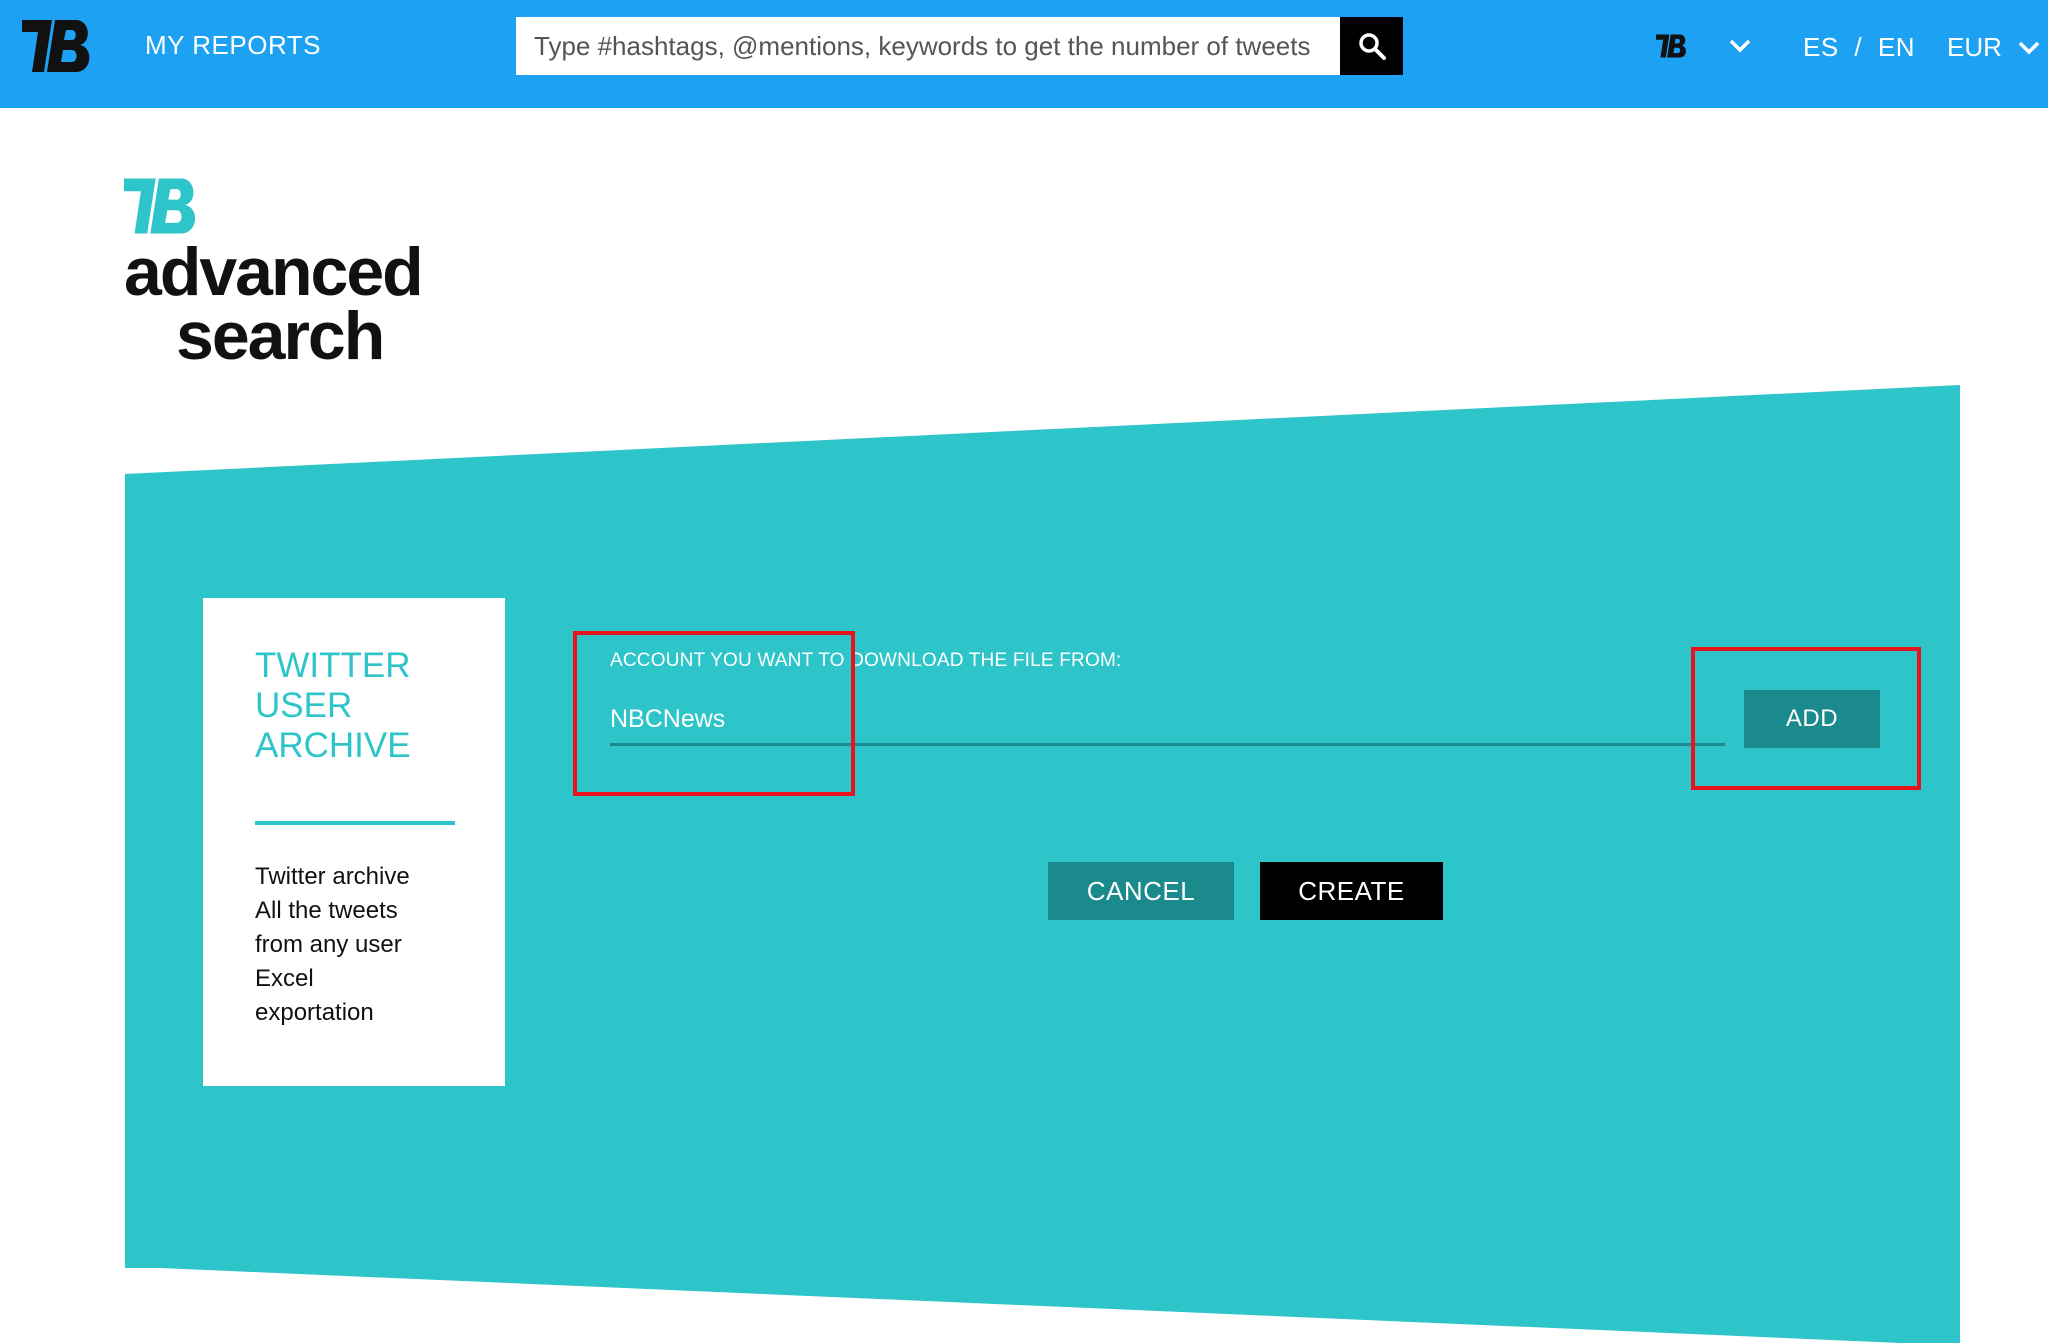  What do you see at coordinates (1974, 47) in the screenshot?
I see `currency-selector: EUR` at bounding box center [1974, 47].